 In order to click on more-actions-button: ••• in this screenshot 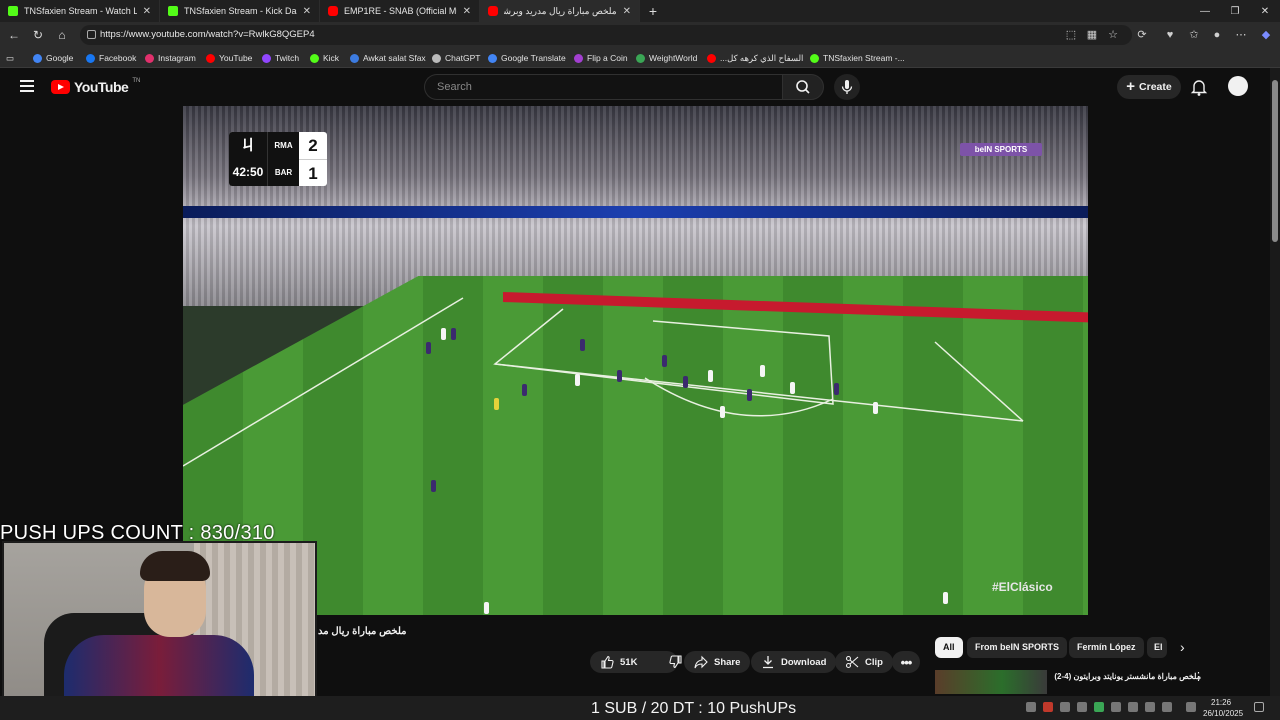, I will do `click(906, 662)`.